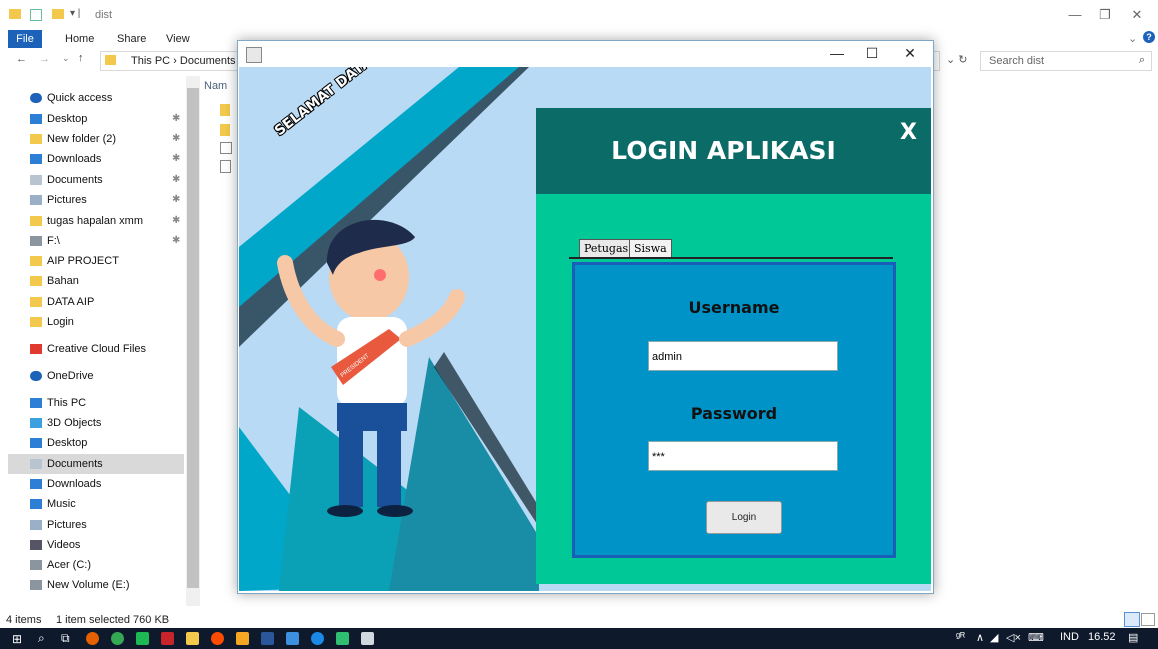 The width and height of the screenshot is (1158, 649). I want to click on back-icon: ←, so click(21, 59).